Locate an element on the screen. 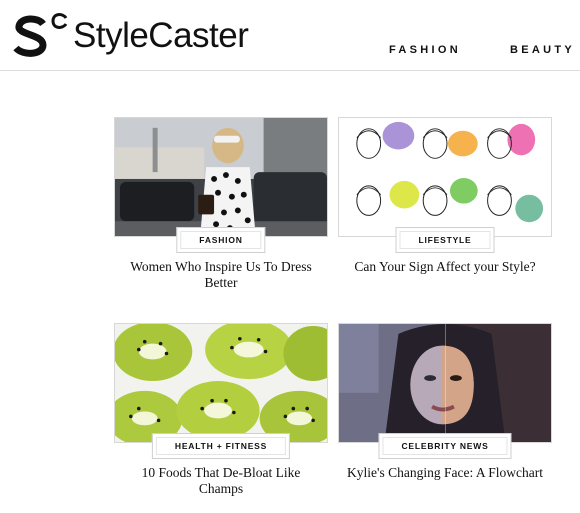  category-tag-label: HEALTH + FITNESS is located at coordinates (221, 446).